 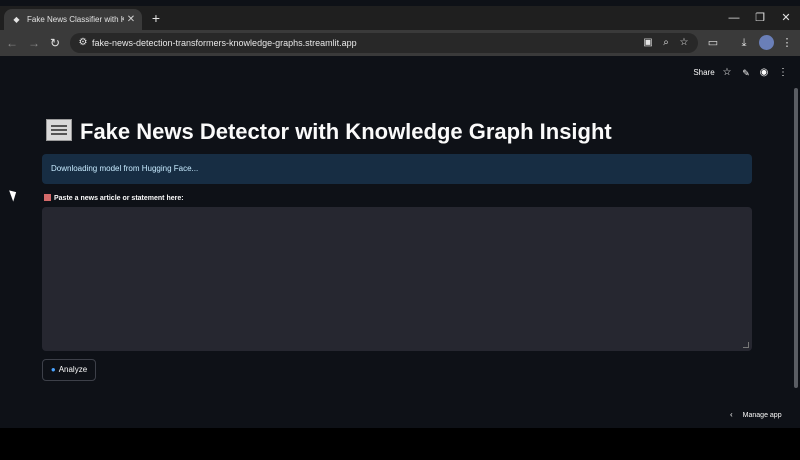 What do you see at coordinates (156, 18) in the screenshot?
I see `new-tab-button: +` at bounding box center [156, 18].